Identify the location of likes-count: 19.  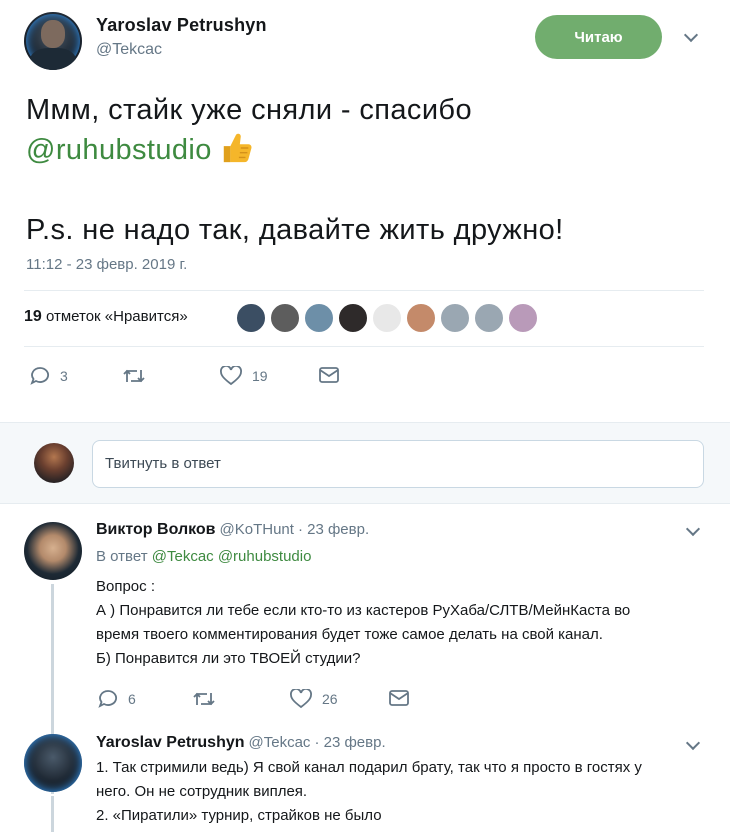
(33, 316).